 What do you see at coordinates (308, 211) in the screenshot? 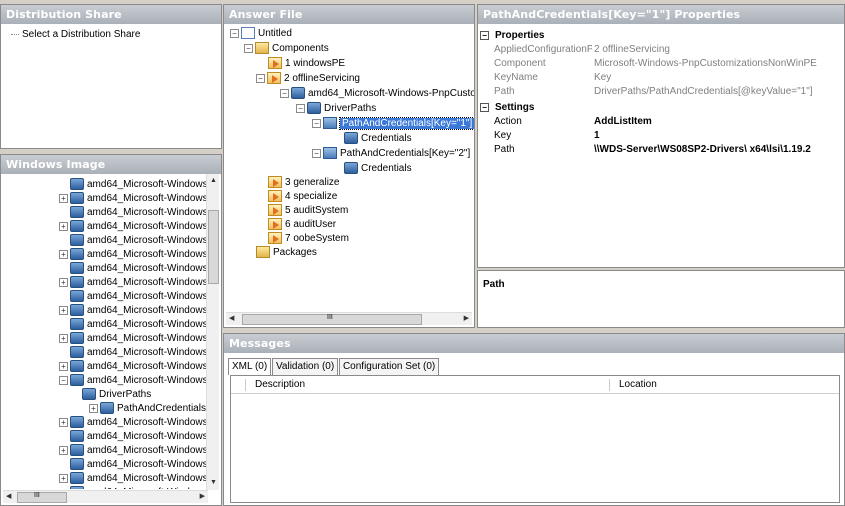
I see `tree-node-pass-auditsystem: 5 auditSystem` at bounding box center [308, 211].